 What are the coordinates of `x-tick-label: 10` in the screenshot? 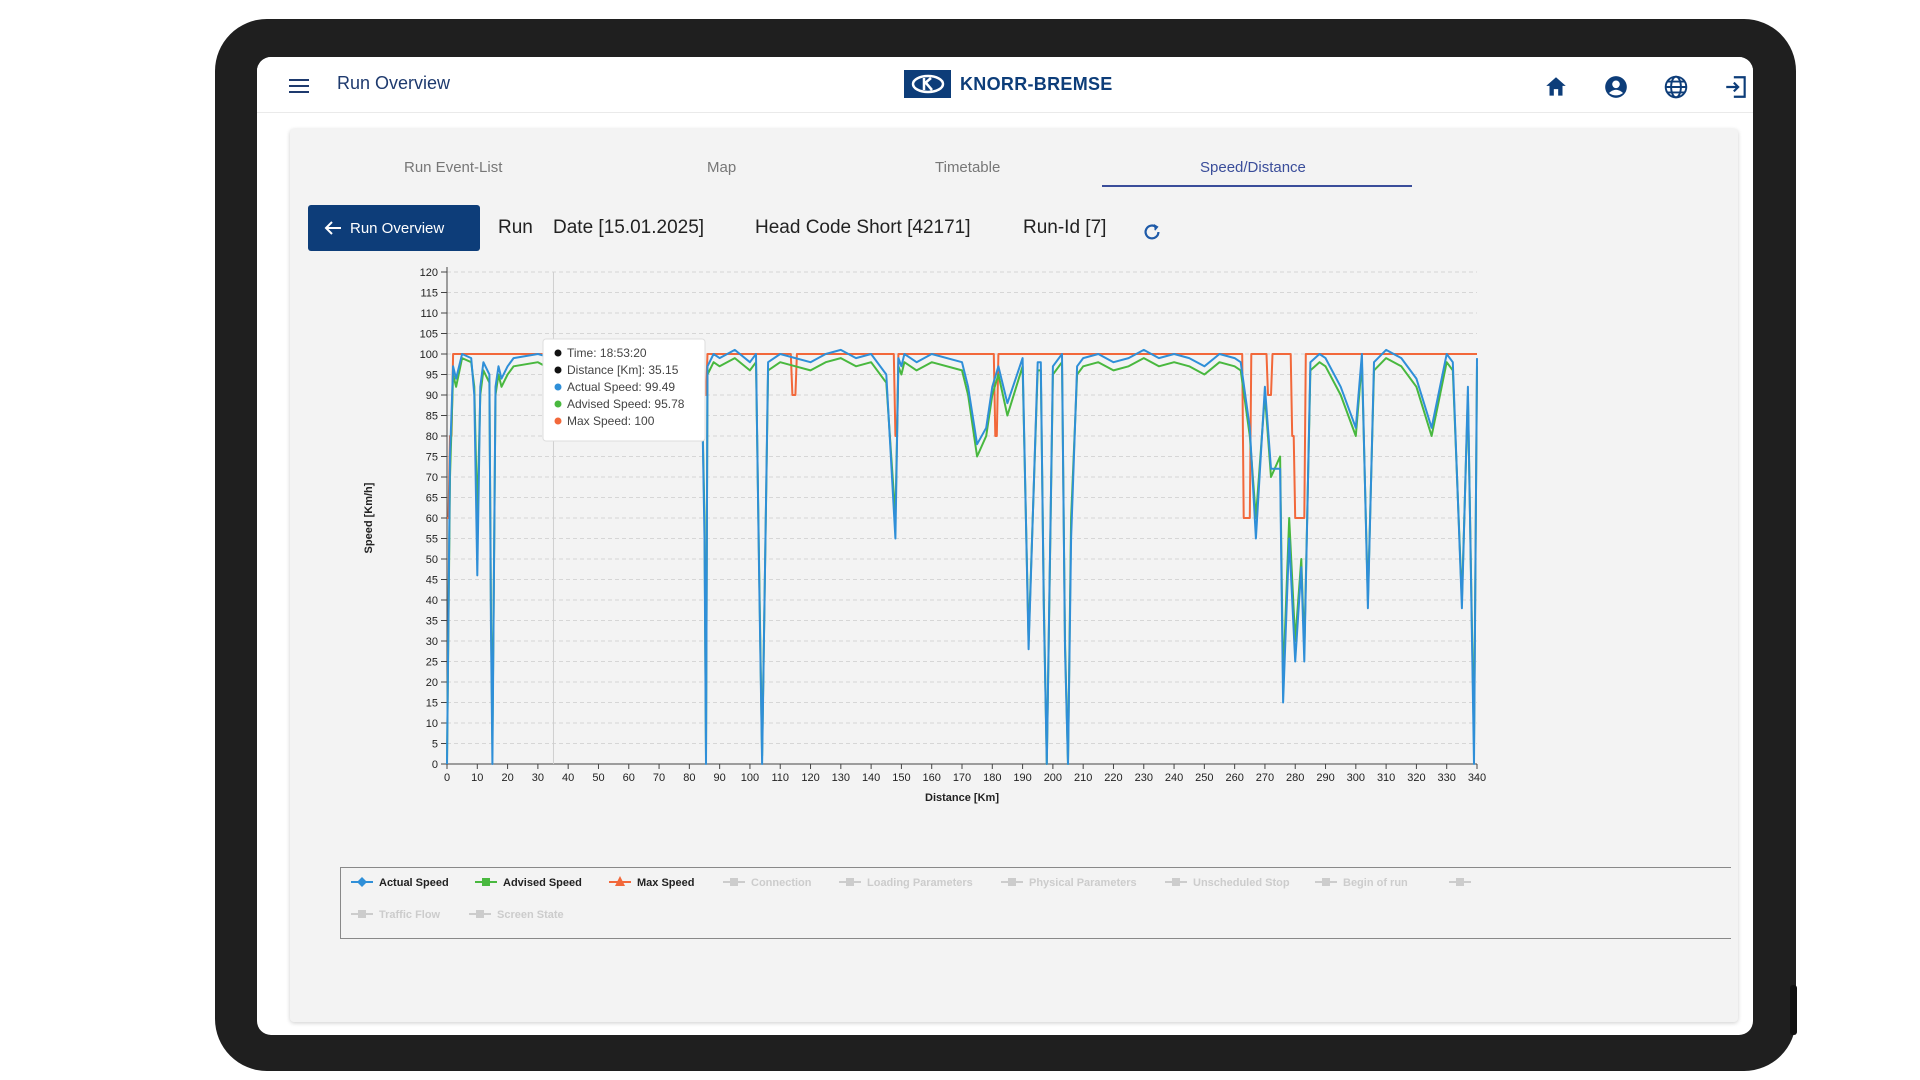 It's located at (477, 778).